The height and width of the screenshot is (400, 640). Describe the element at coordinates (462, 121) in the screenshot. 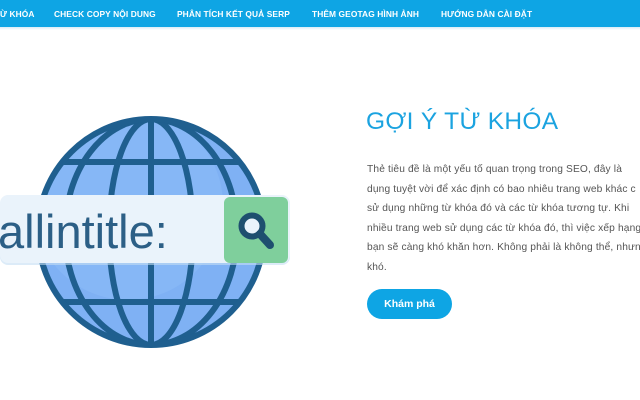

I see `section-title: GỢI Ý TỪ KHÓA` at that location.